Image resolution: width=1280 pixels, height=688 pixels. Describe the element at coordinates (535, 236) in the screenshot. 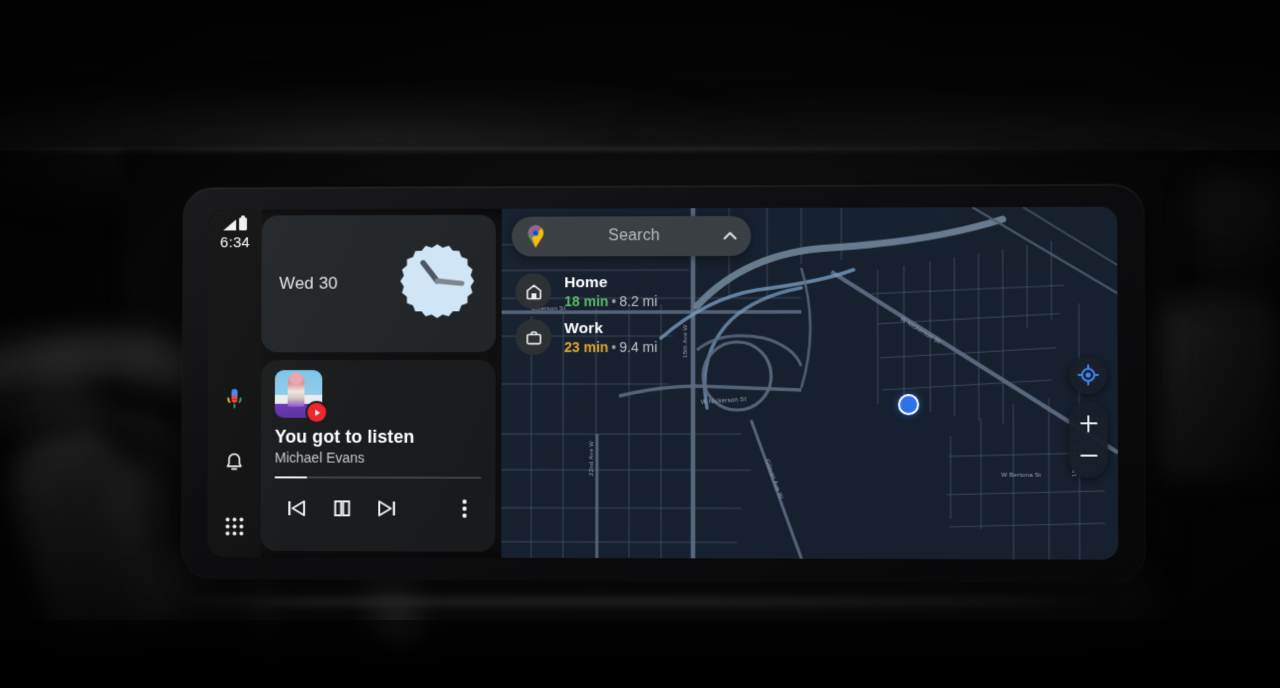

I see `google-maps-pin-icon` at that location.